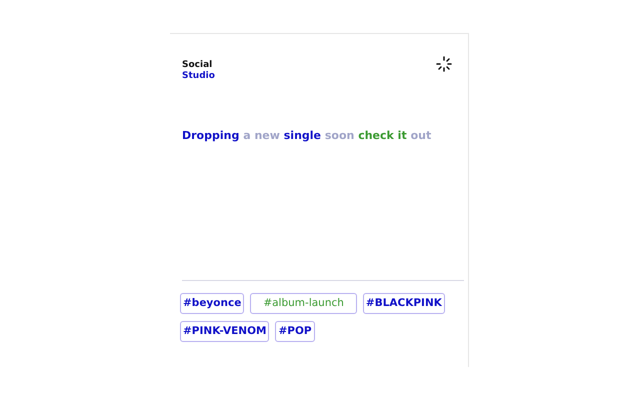  What do you see at coordinates (403, 303) in the screenshot?
I see `hashtag-chip: #BLACKPINK` at bounding box center [403, 303].